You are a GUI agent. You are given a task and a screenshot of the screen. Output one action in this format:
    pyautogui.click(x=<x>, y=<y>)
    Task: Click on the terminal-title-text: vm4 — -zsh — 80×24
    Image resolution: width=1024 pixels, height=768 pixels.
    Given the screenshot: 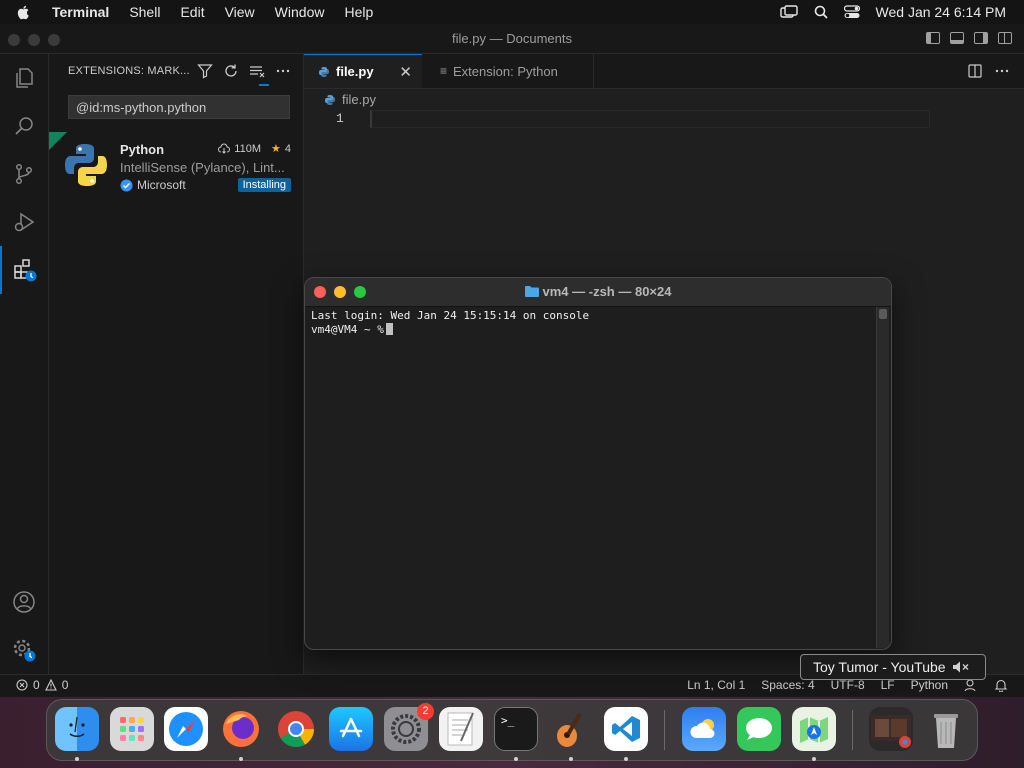 What is the action you would take?
    pyautogui.click(x=607, y=291)
    